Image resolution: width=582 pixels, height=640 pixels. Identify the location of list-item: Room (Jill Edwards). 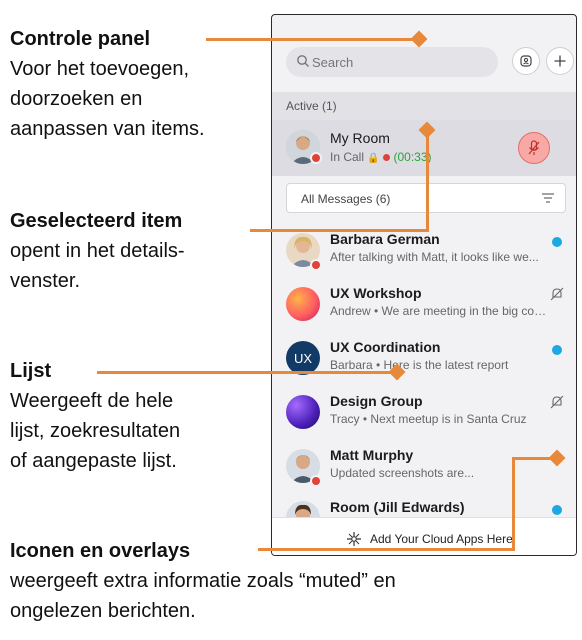
(424, 505).